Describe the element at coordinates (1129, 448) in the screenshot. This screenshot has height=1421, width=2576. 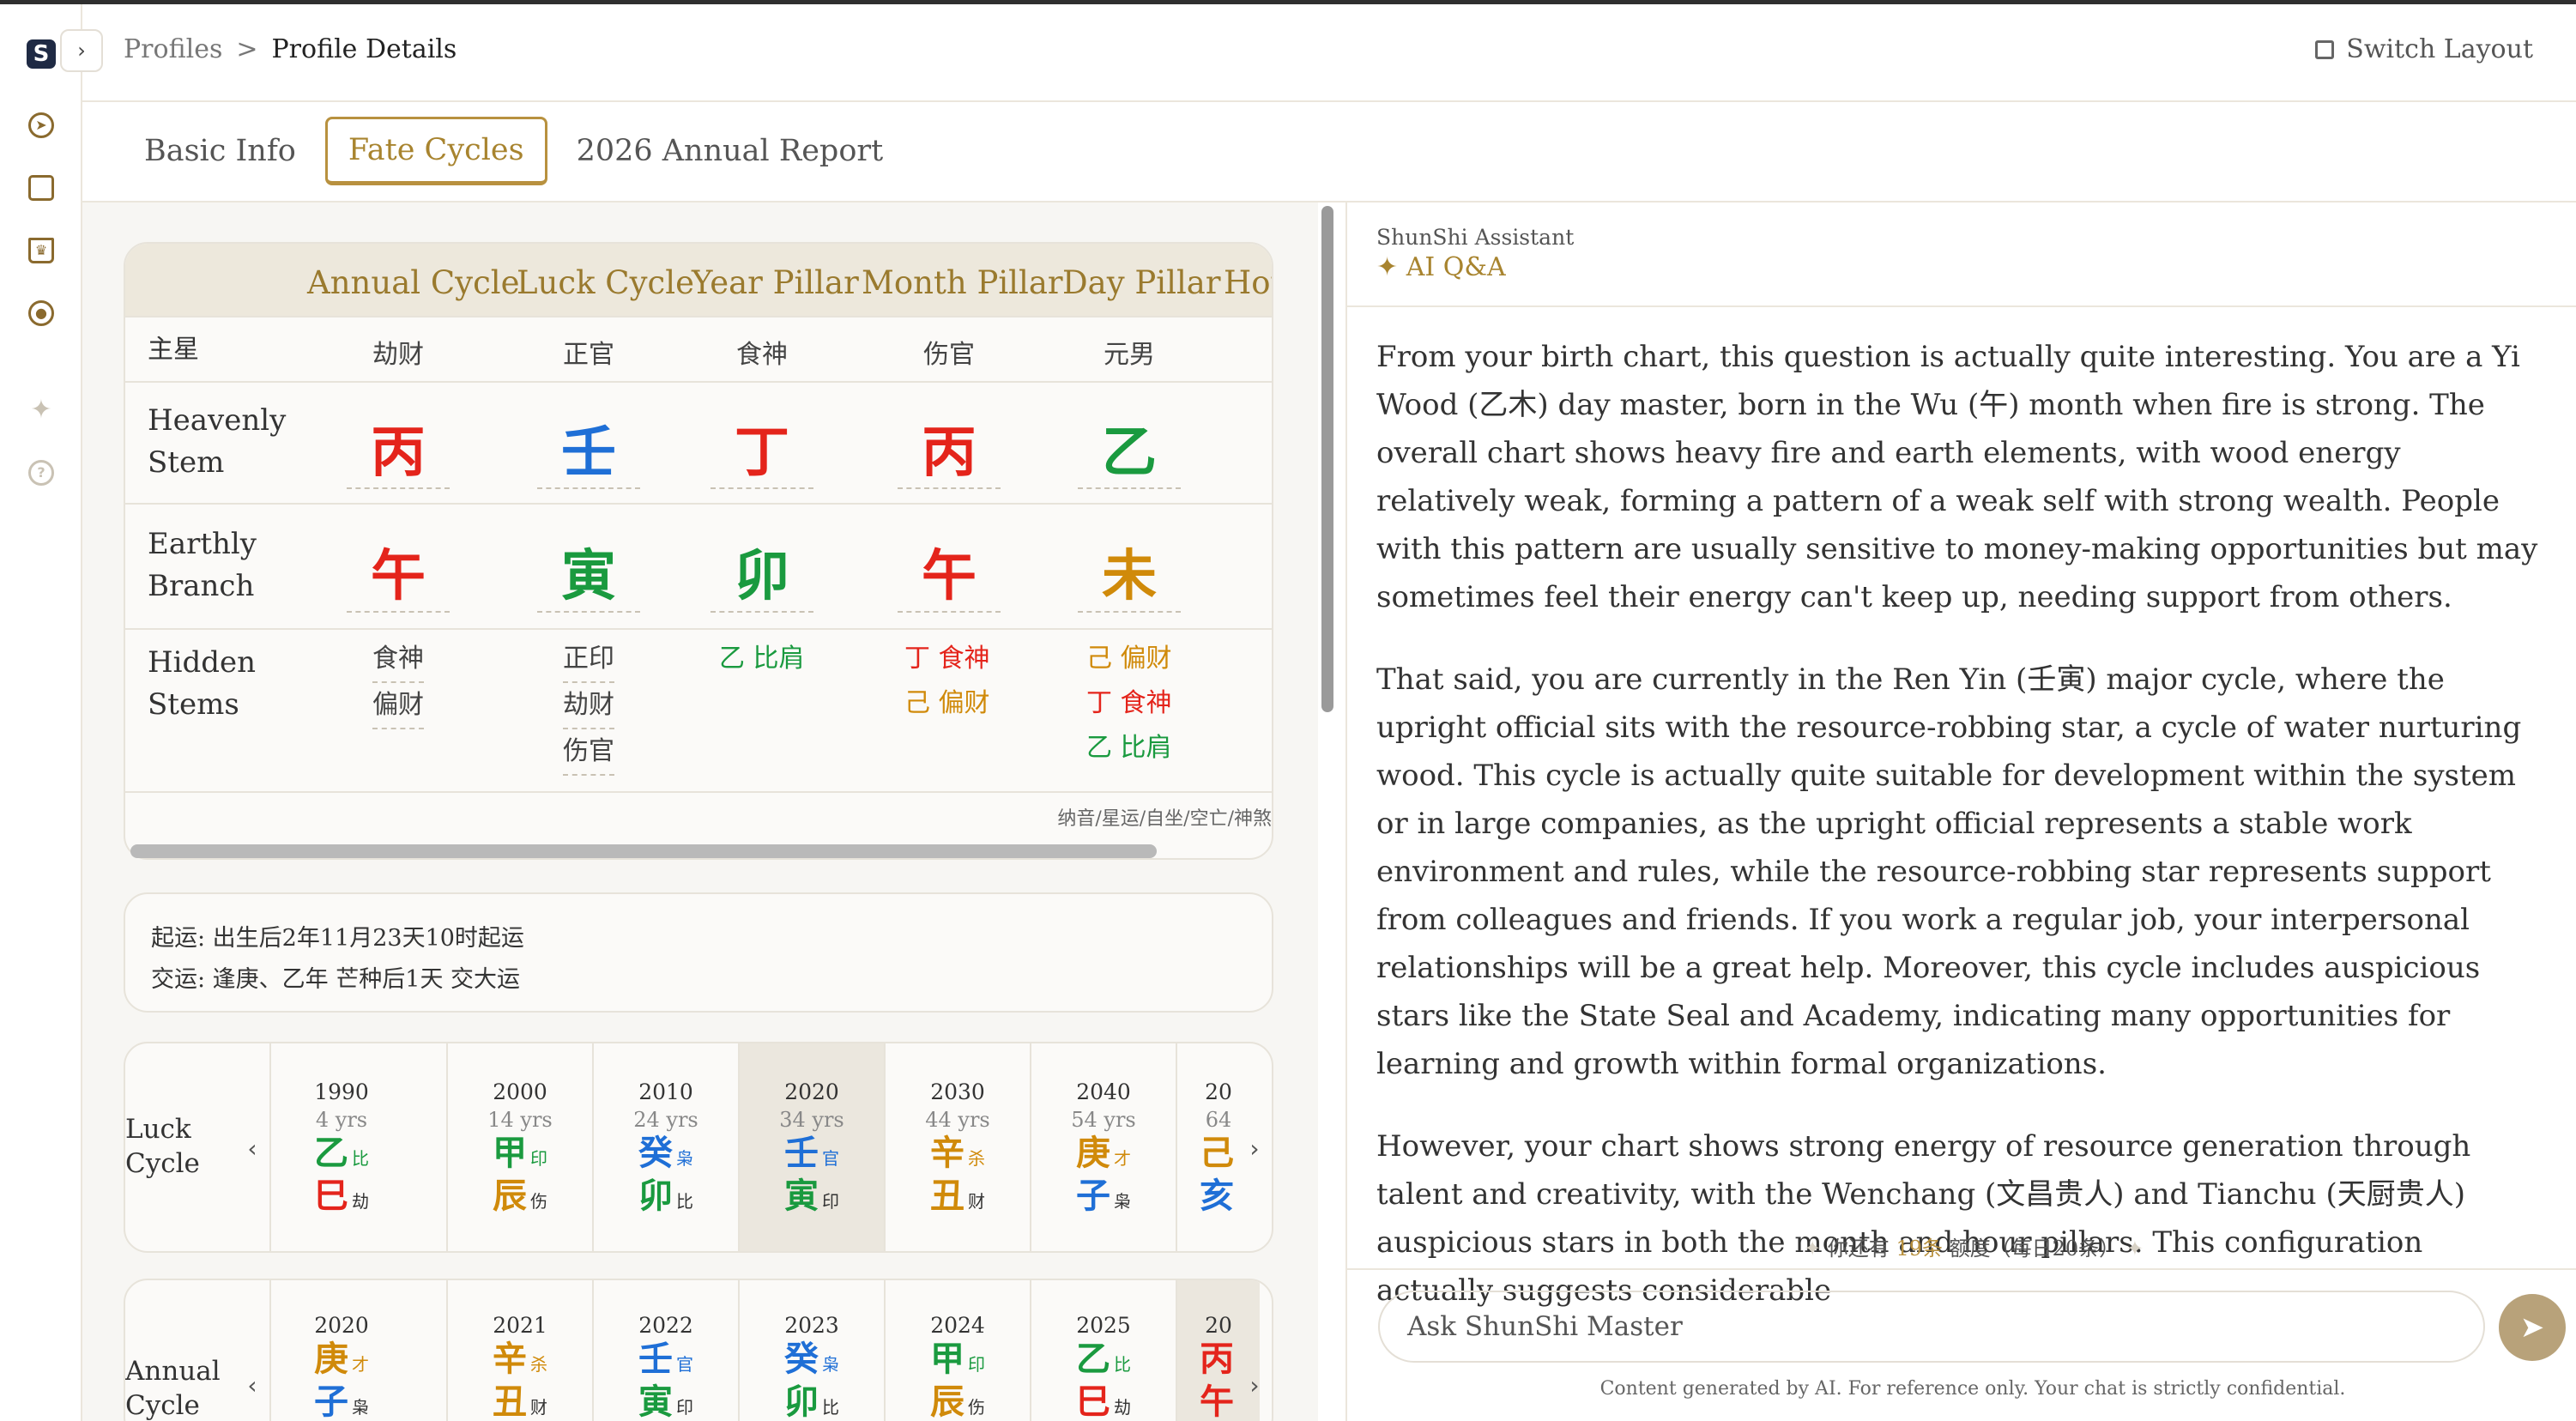
I see `stem-glyph: 乙` at that location.